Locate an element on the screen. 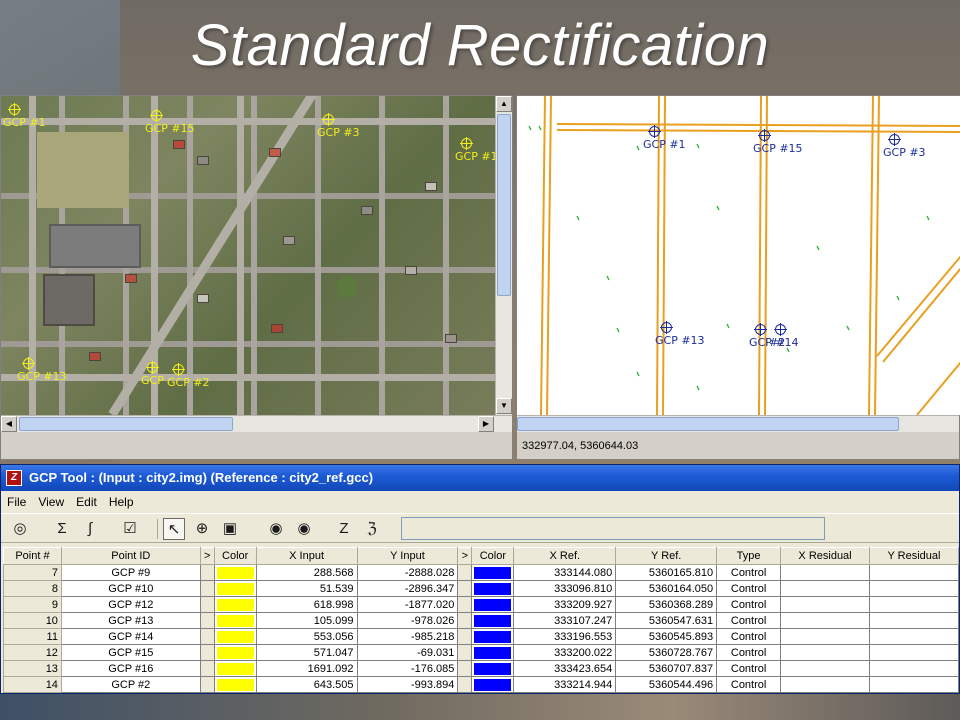 The image size is (960, 720). x-ref: 333214.944 is located at coordinates (565, 684).